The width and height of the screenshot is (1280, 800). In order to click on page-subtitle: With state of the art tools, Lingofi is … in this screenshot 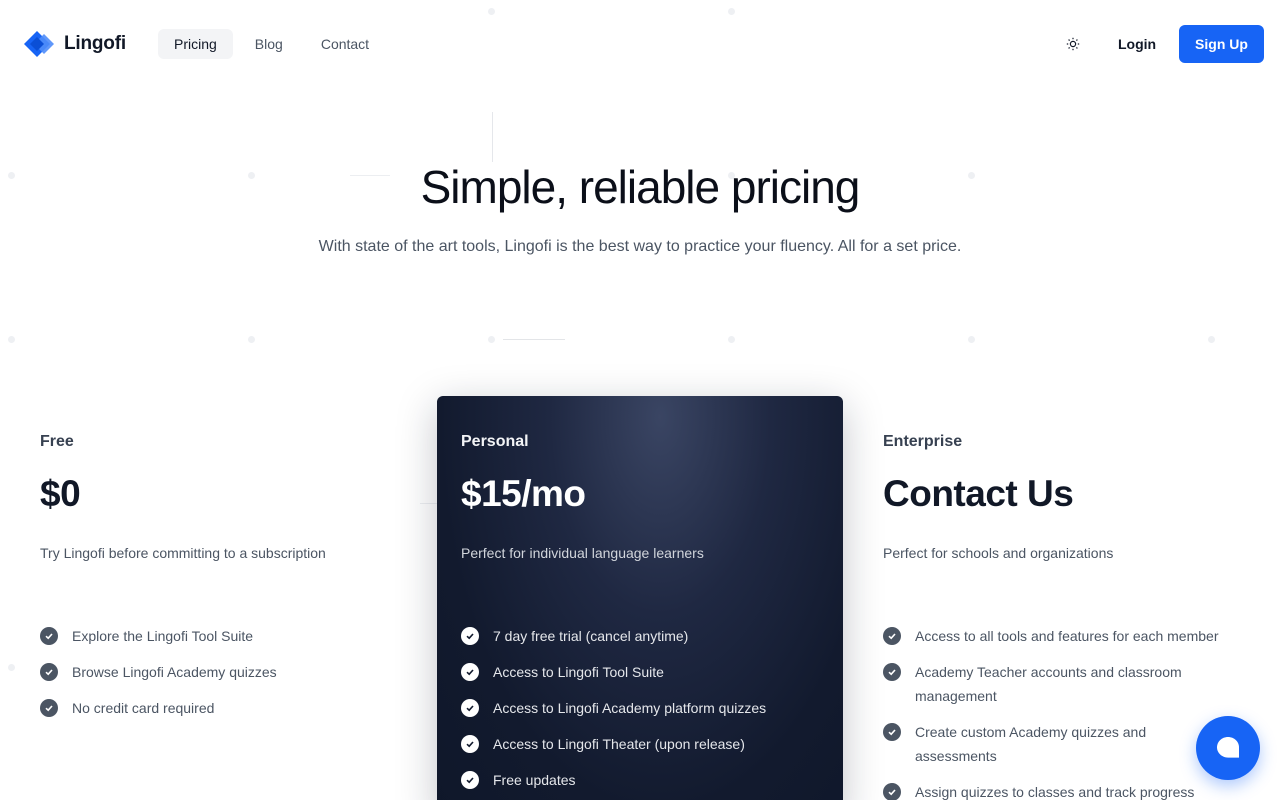, I will do `click(640, 246)`.